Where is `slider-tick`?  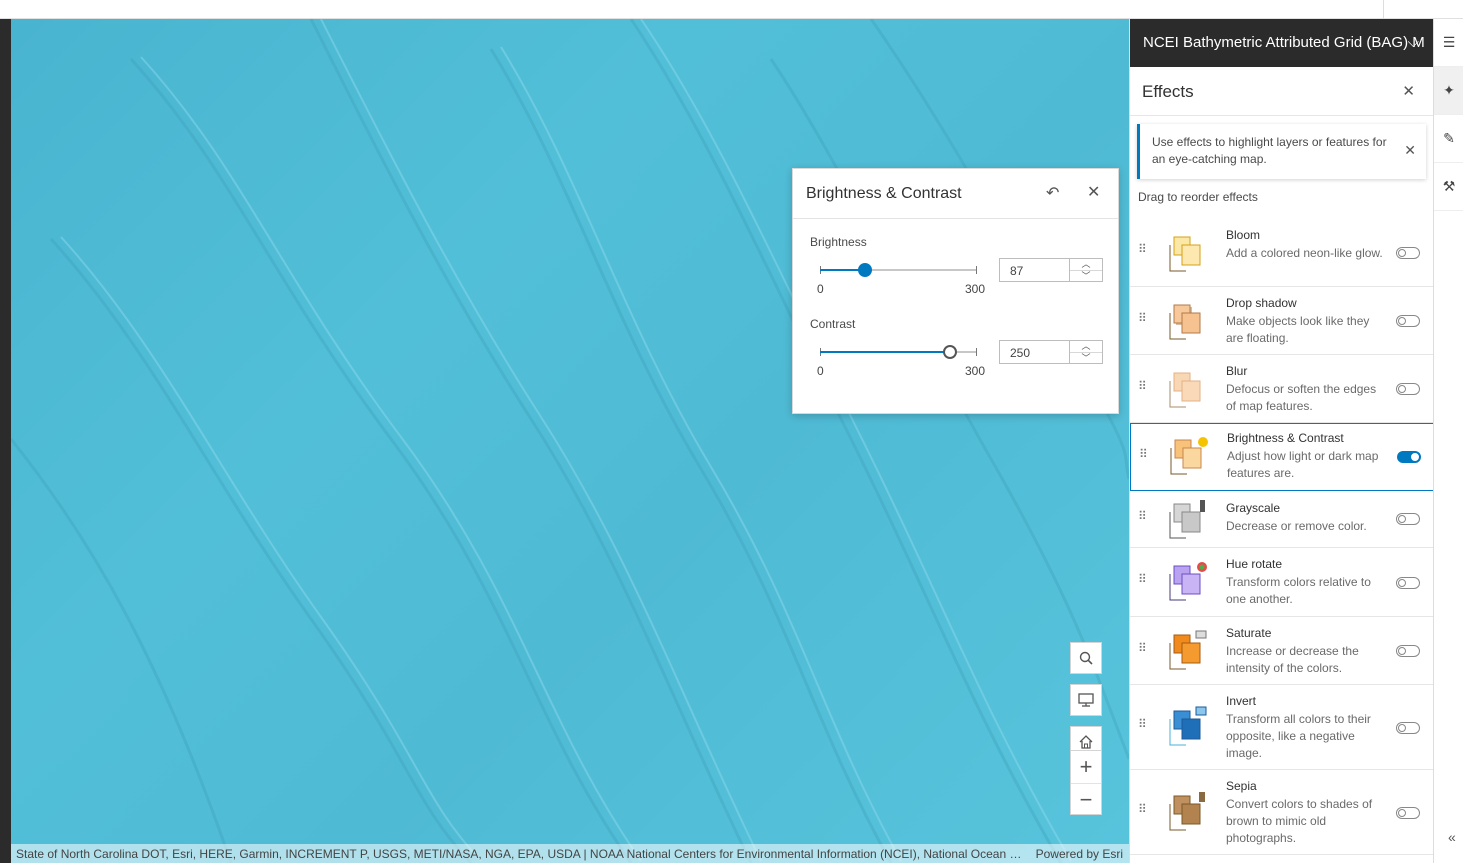 slider-tick is located at coordinates (976, 352).